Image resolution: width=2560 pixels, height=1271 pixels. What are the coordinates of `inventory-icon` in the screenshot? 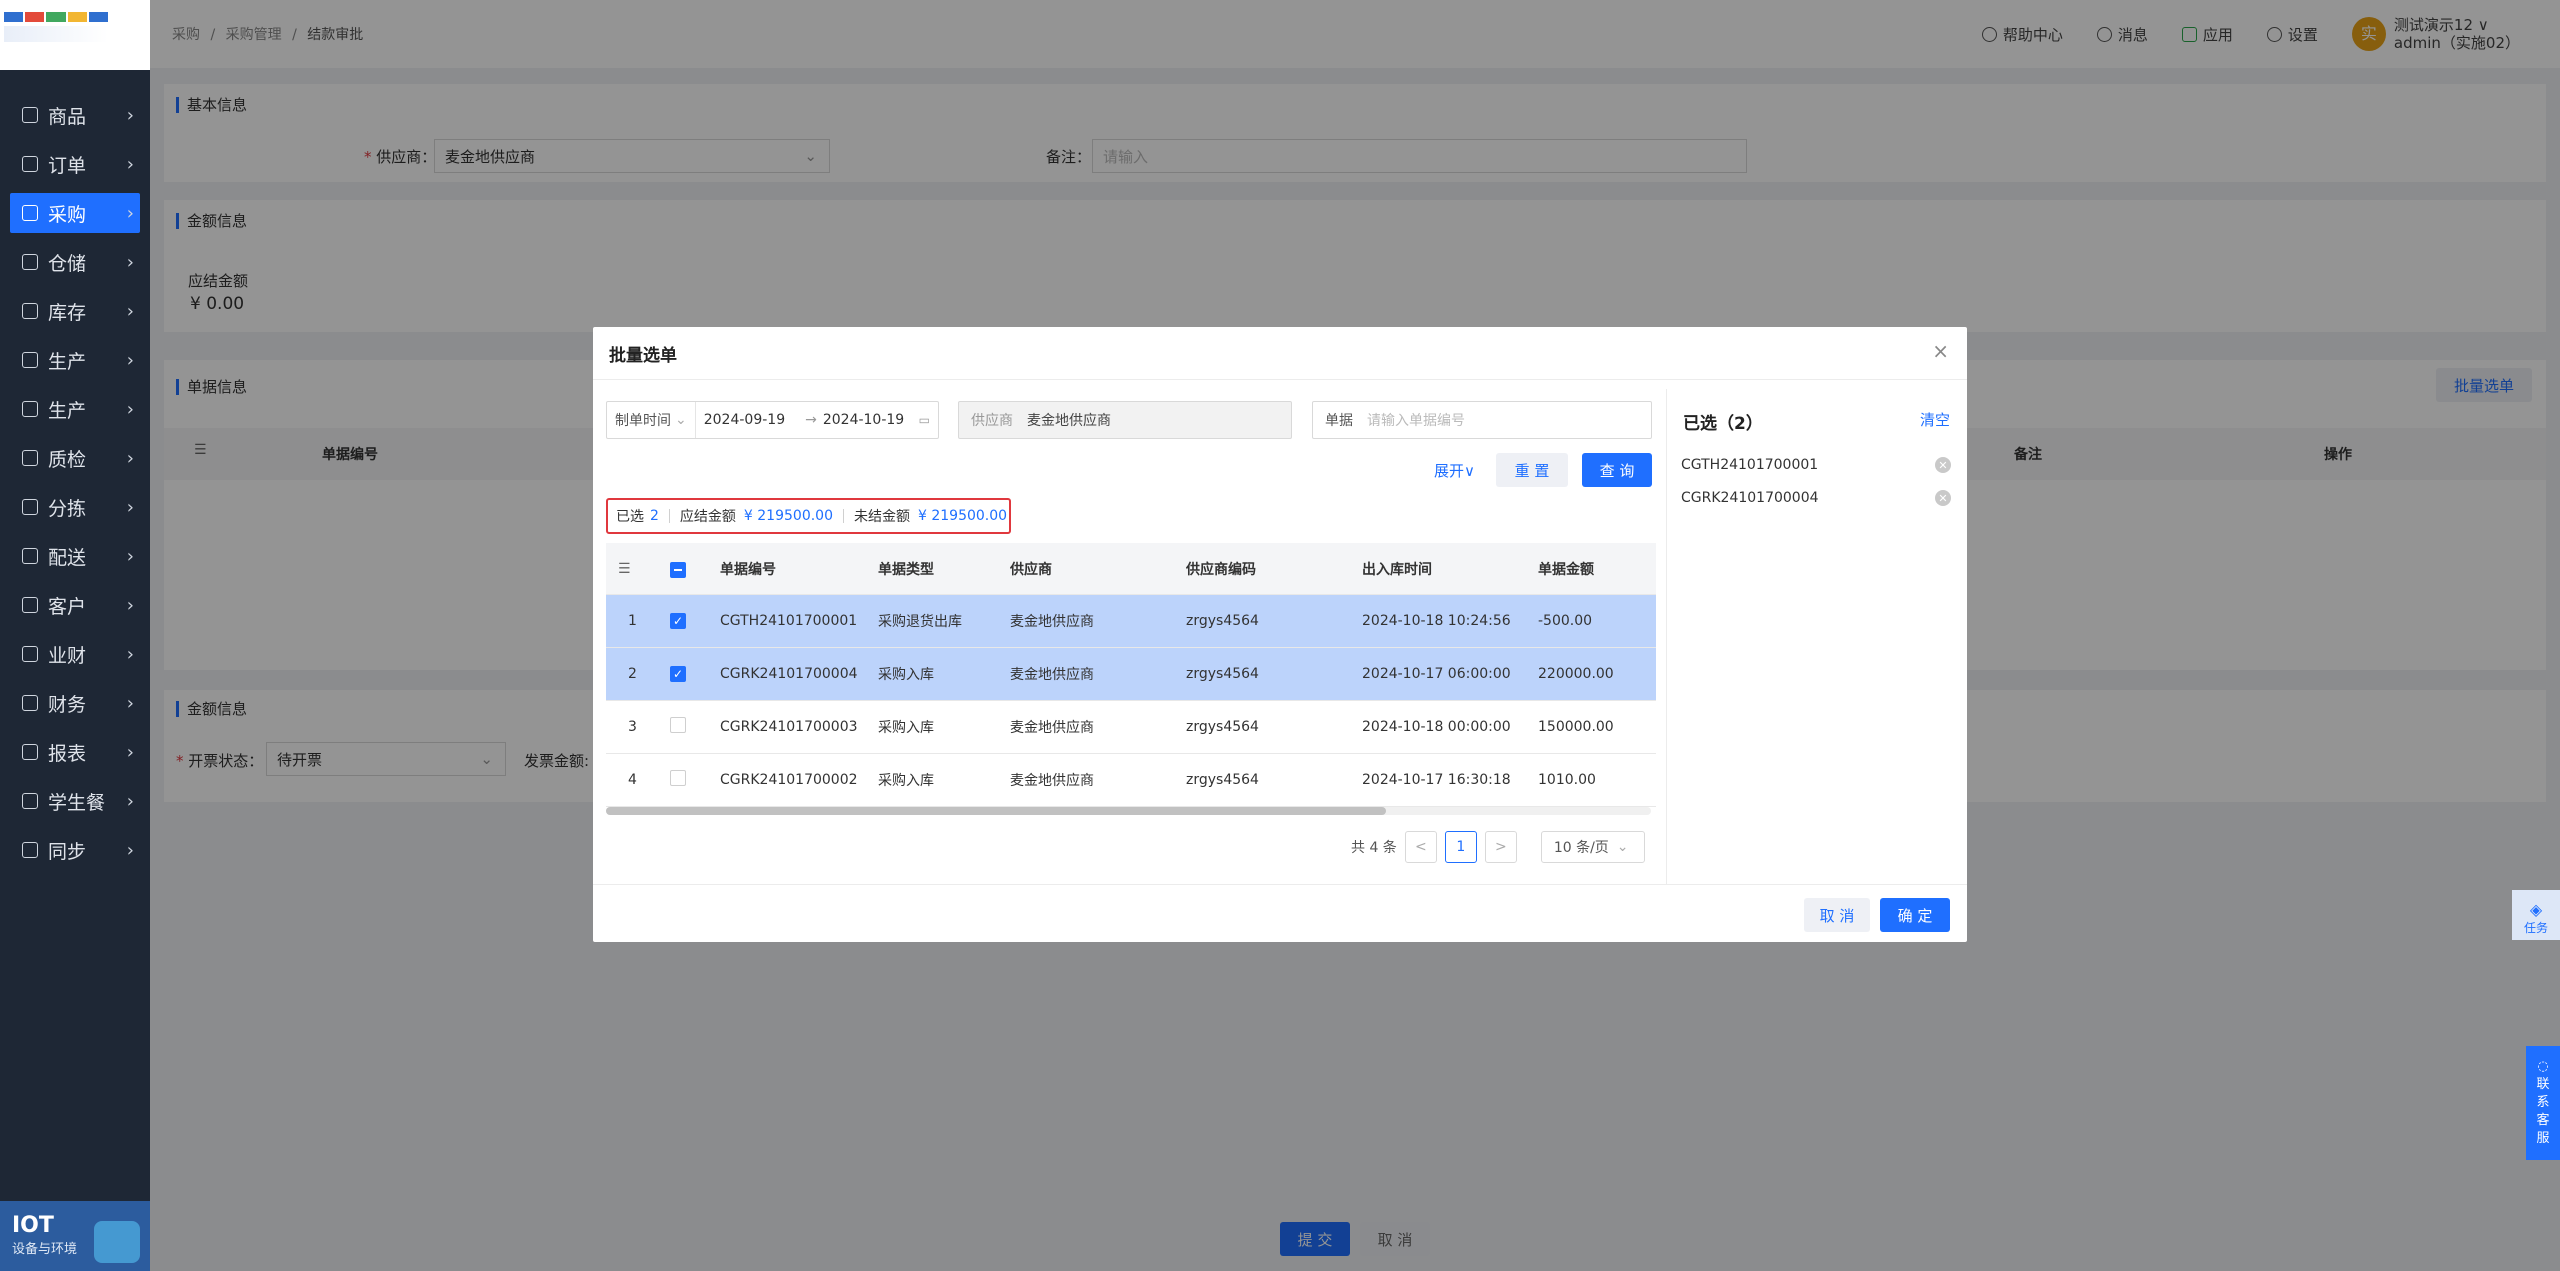 It's located at (30, 311).